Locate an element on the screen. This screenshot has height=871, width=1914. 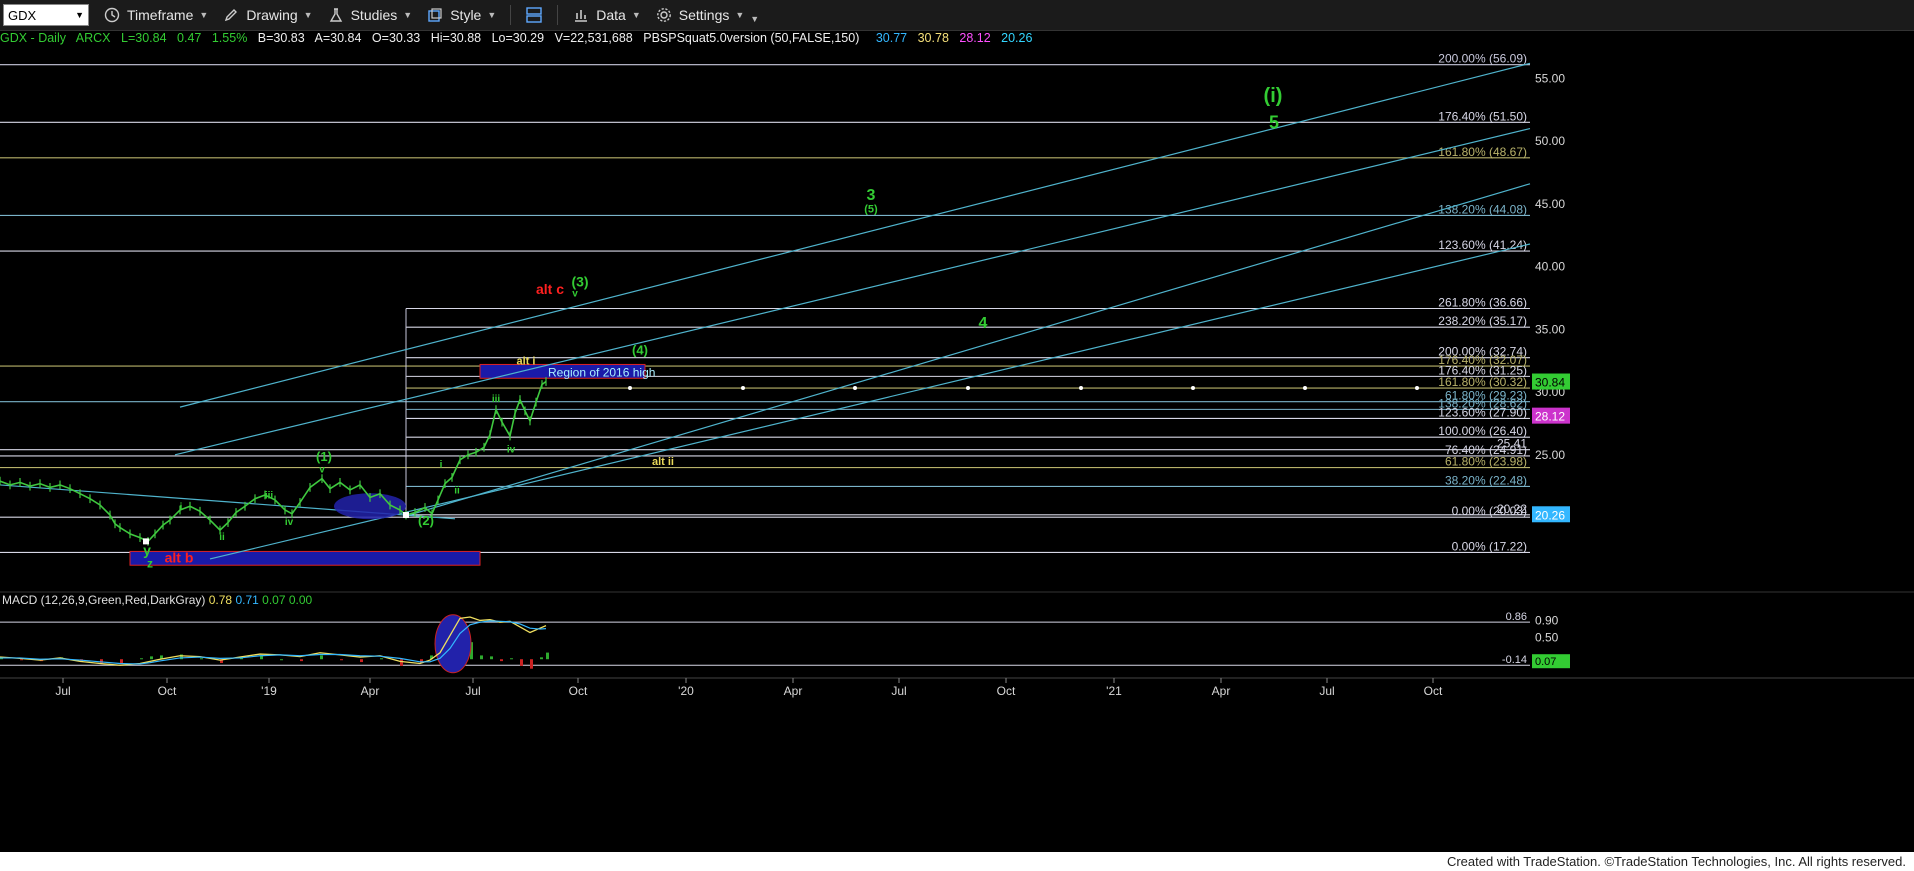
wave-label: (2) is located at coordinates (426, 520).